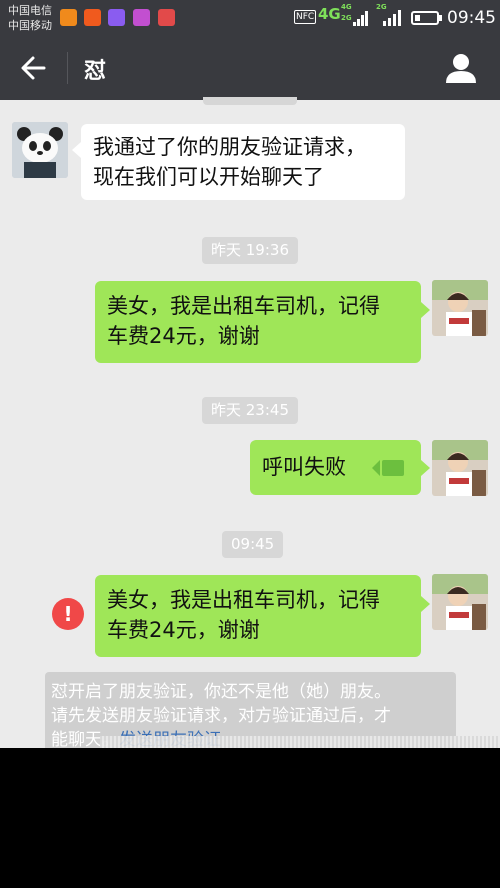  What do you see at coordinates (250, 410) in the screenshot?
I see `timestamp: 昨天 23:45` at bounding box center [250, 410].